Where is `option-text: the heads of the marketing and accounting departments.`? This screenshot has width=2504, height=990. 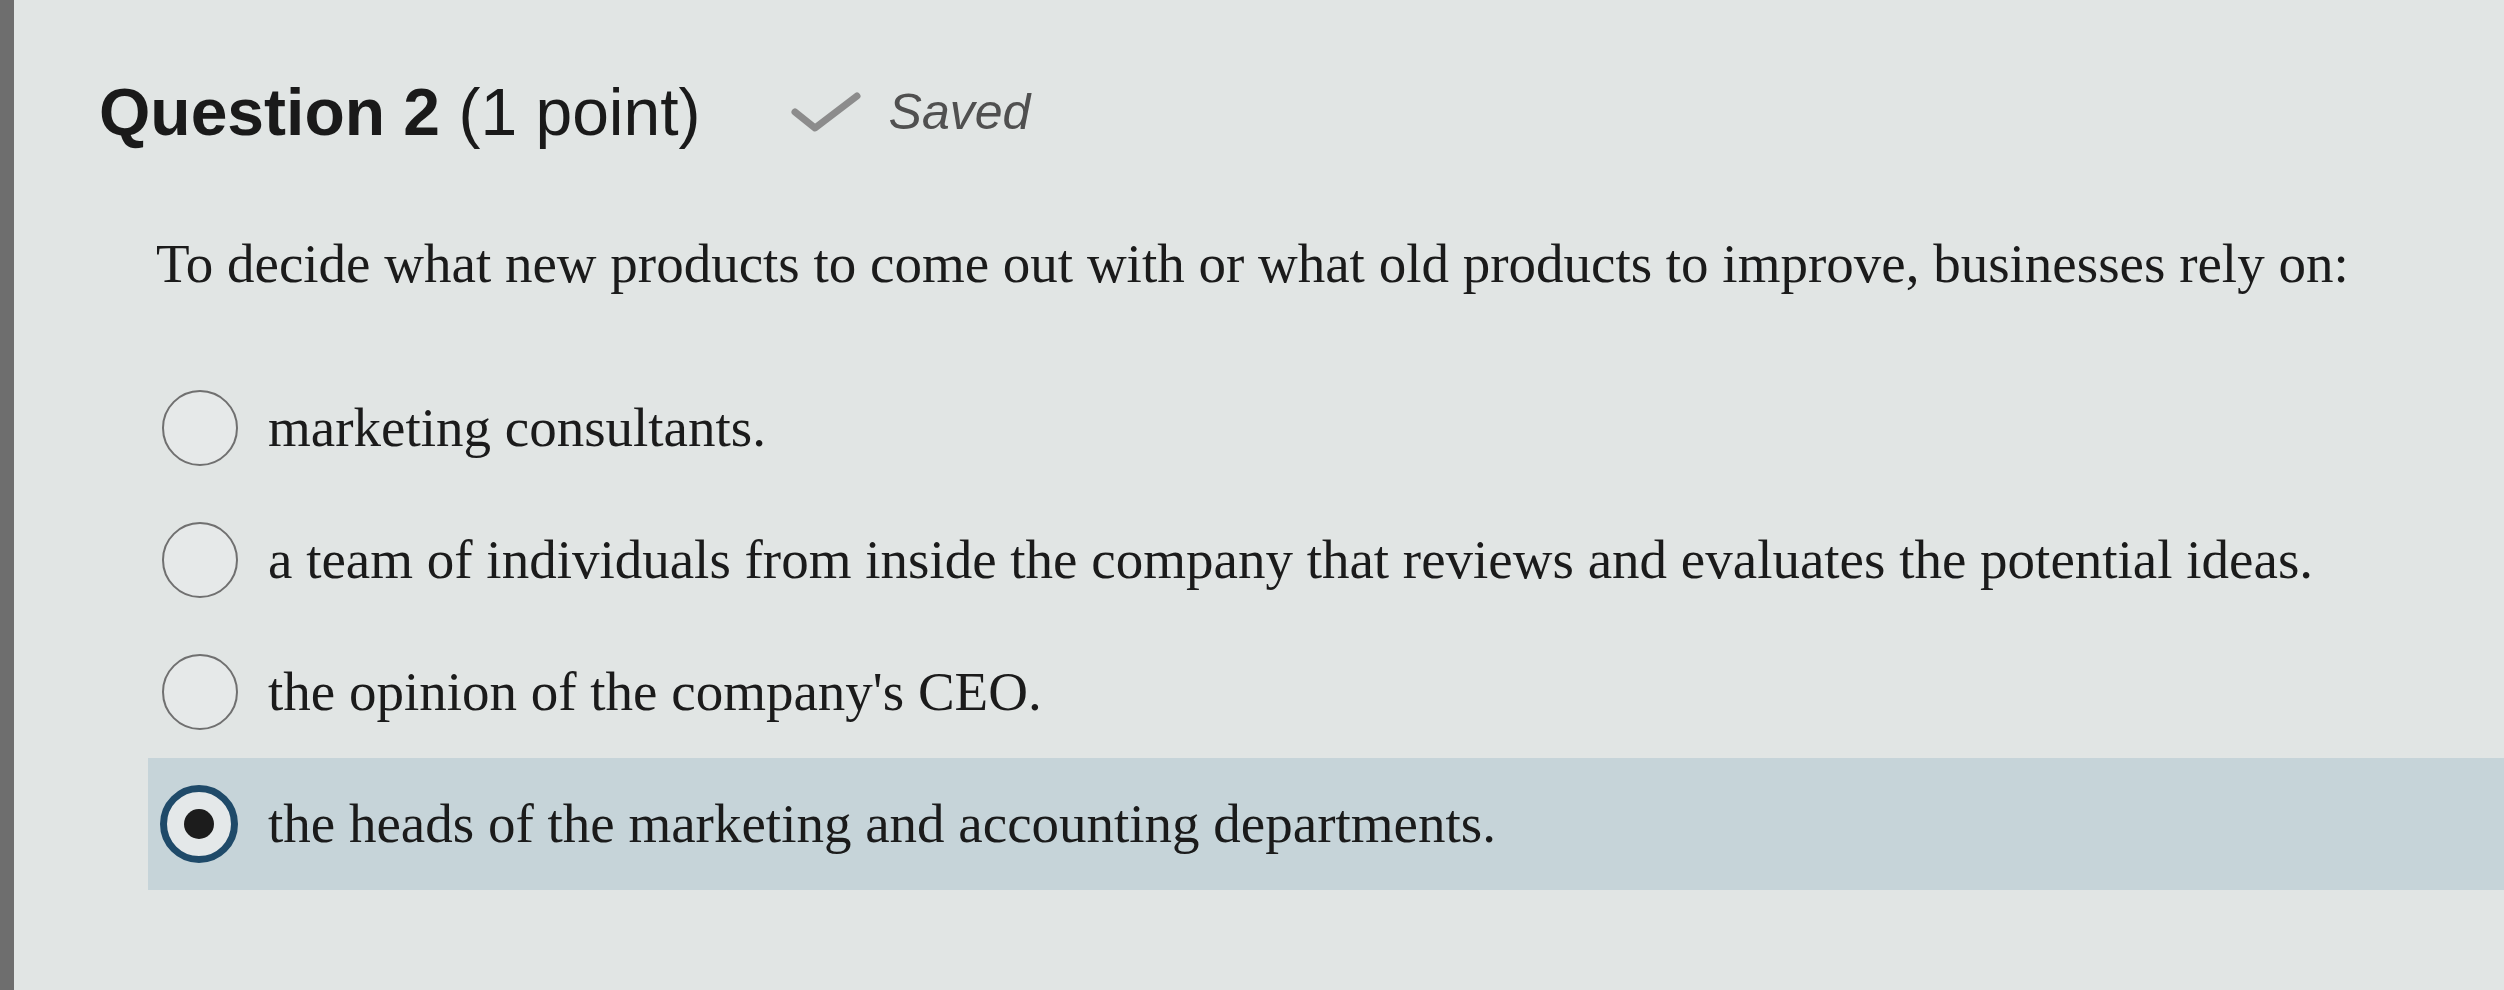 option-text: the heads of the marketing and accounting departments. is located at coordinates (882, 824).